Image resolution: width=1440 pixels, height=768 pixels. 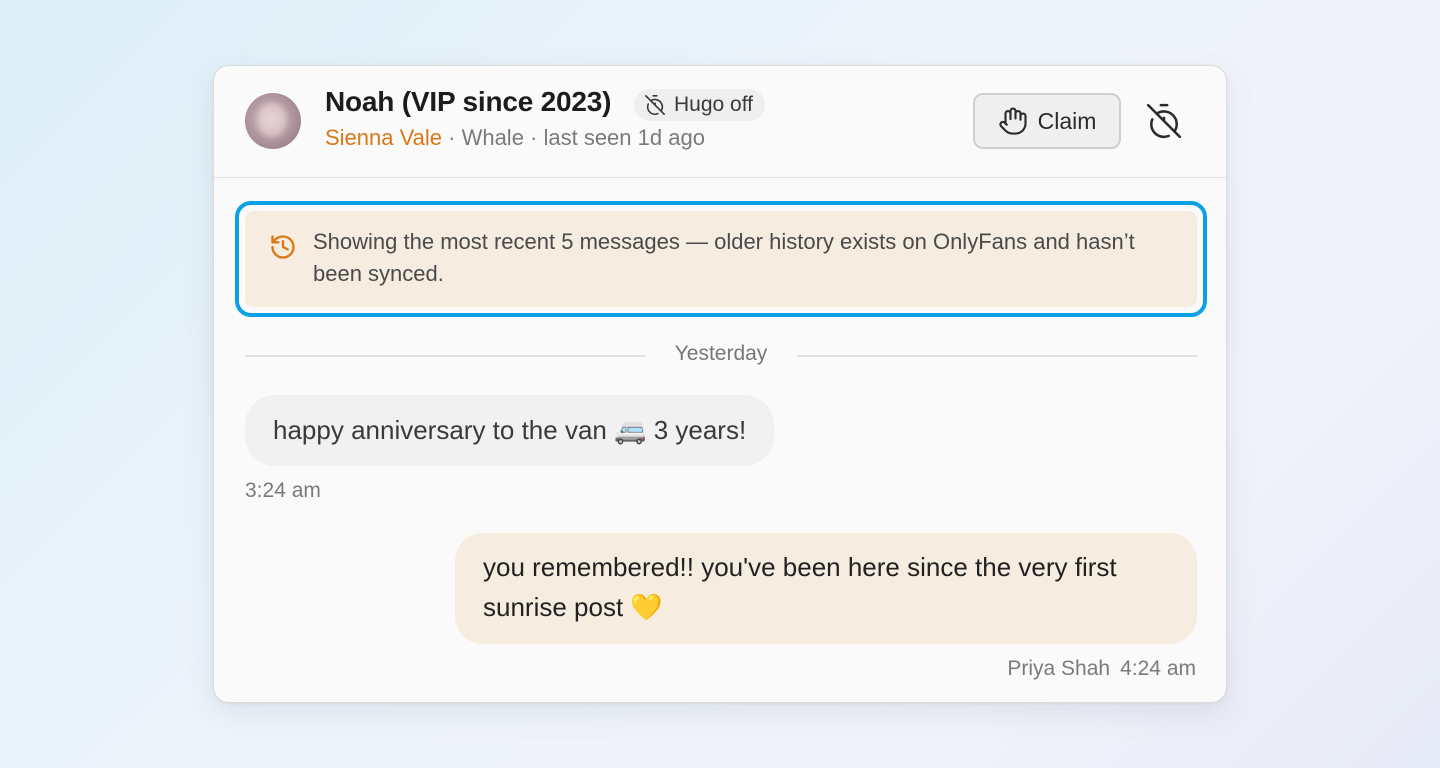 I want to click on creator-name: Sienna Vale, so click(x=383, y=137).